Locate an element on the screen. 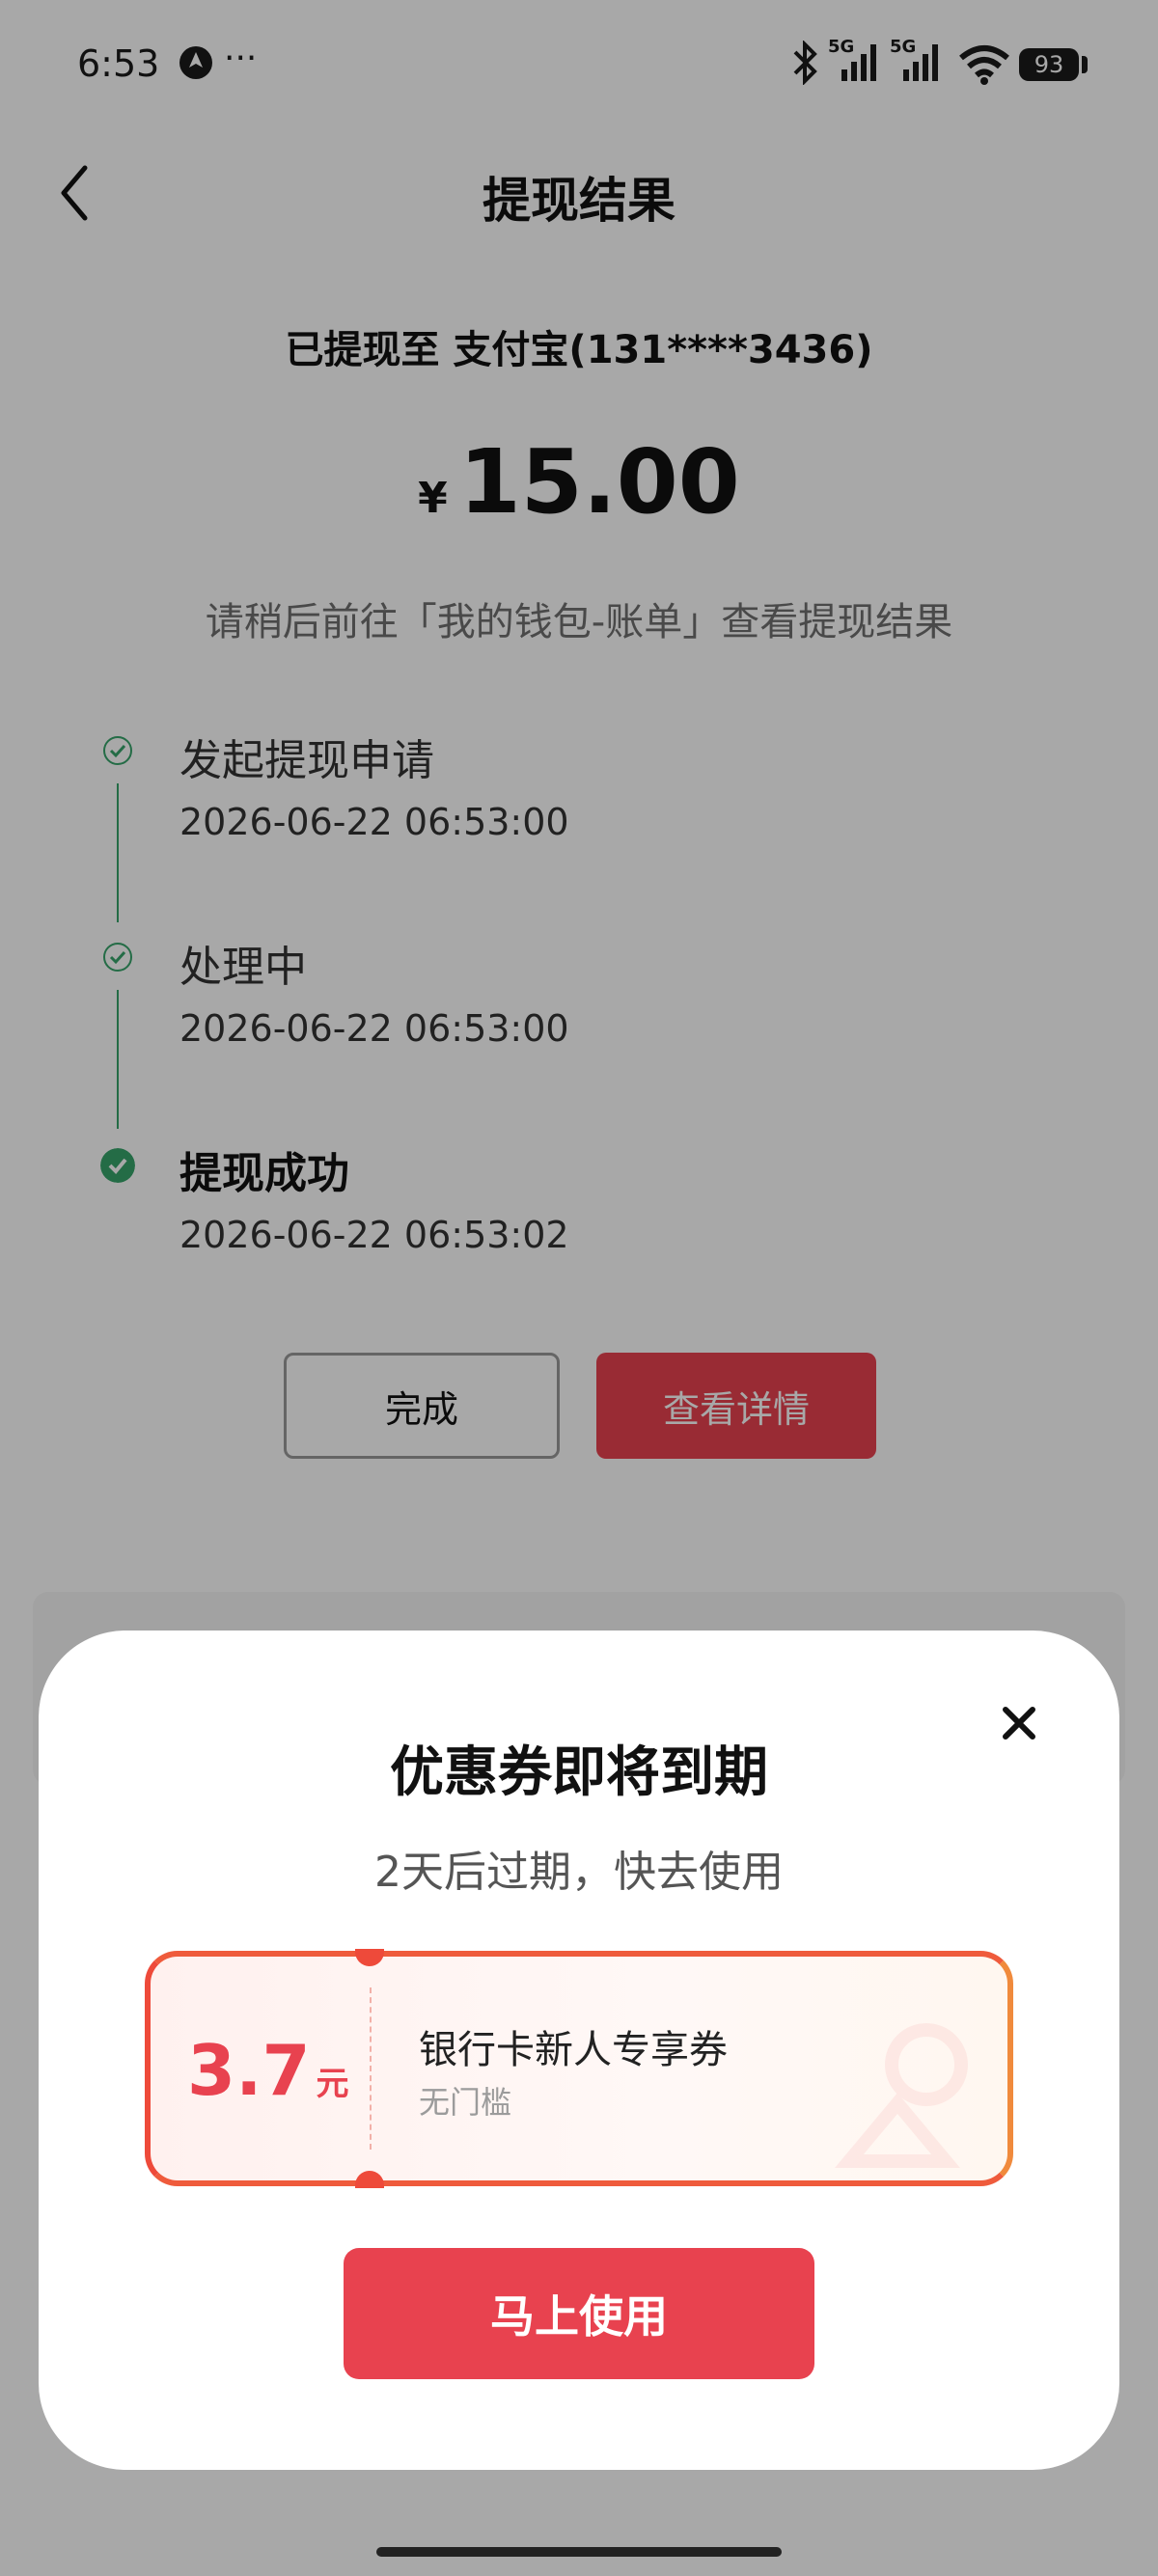 This screenshot has width=1158, height=2576. coupon-value: 3.7 元 is located at coordinates (268, 2070).